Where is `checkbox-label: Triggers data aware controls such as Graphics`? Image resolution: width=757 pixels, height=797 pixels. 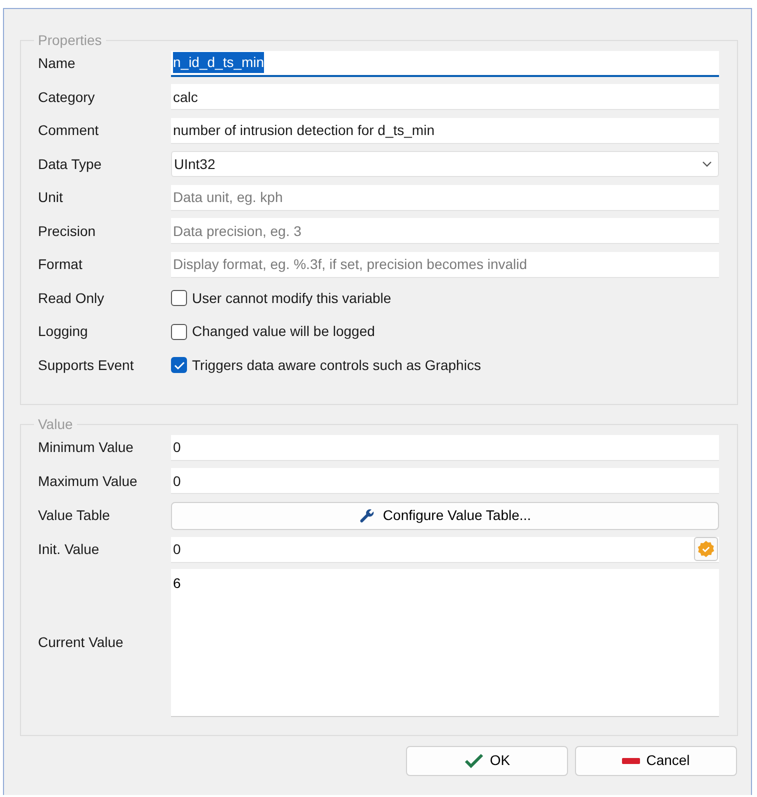 checkbox-label: Triggers data aware controls such as Graphics is located at coordinates (336, 365).